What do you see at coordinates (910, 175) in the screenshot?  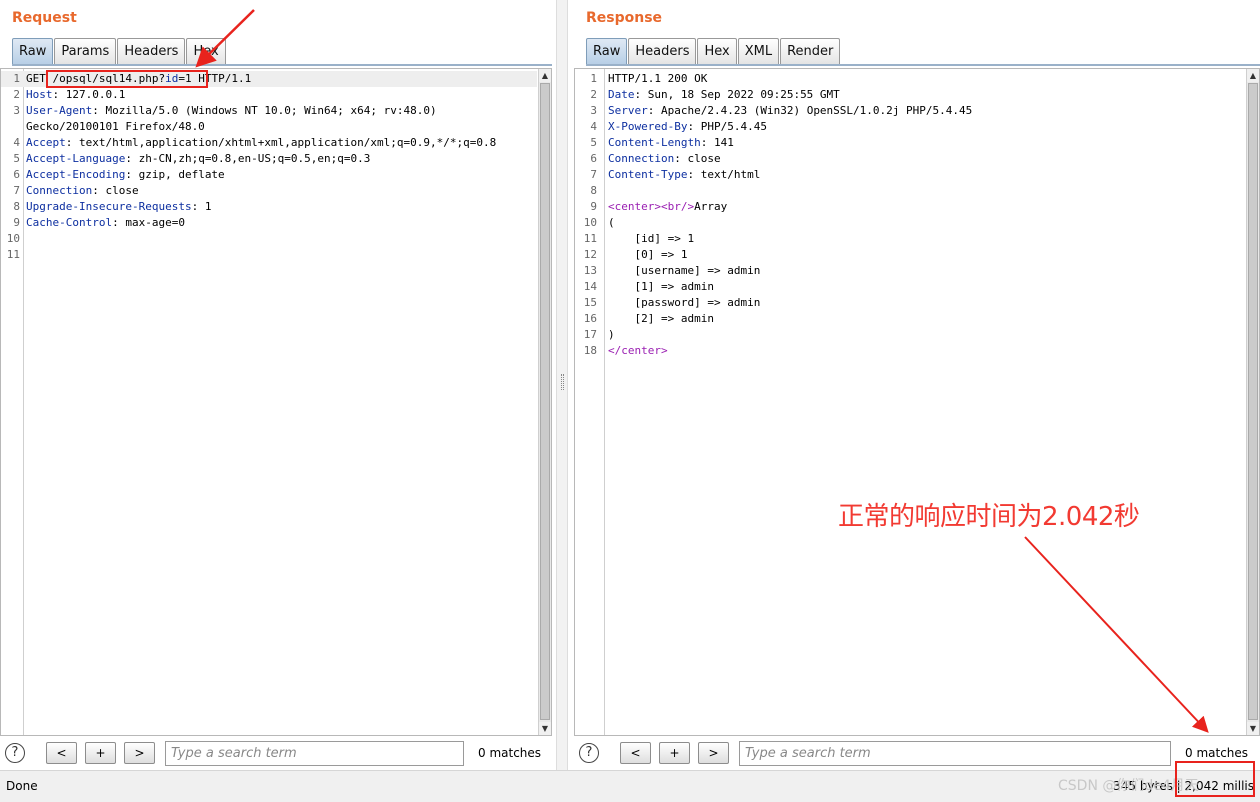 I see `code-line: 7 Content-Type: text/html` at bounding box center [910, 175].